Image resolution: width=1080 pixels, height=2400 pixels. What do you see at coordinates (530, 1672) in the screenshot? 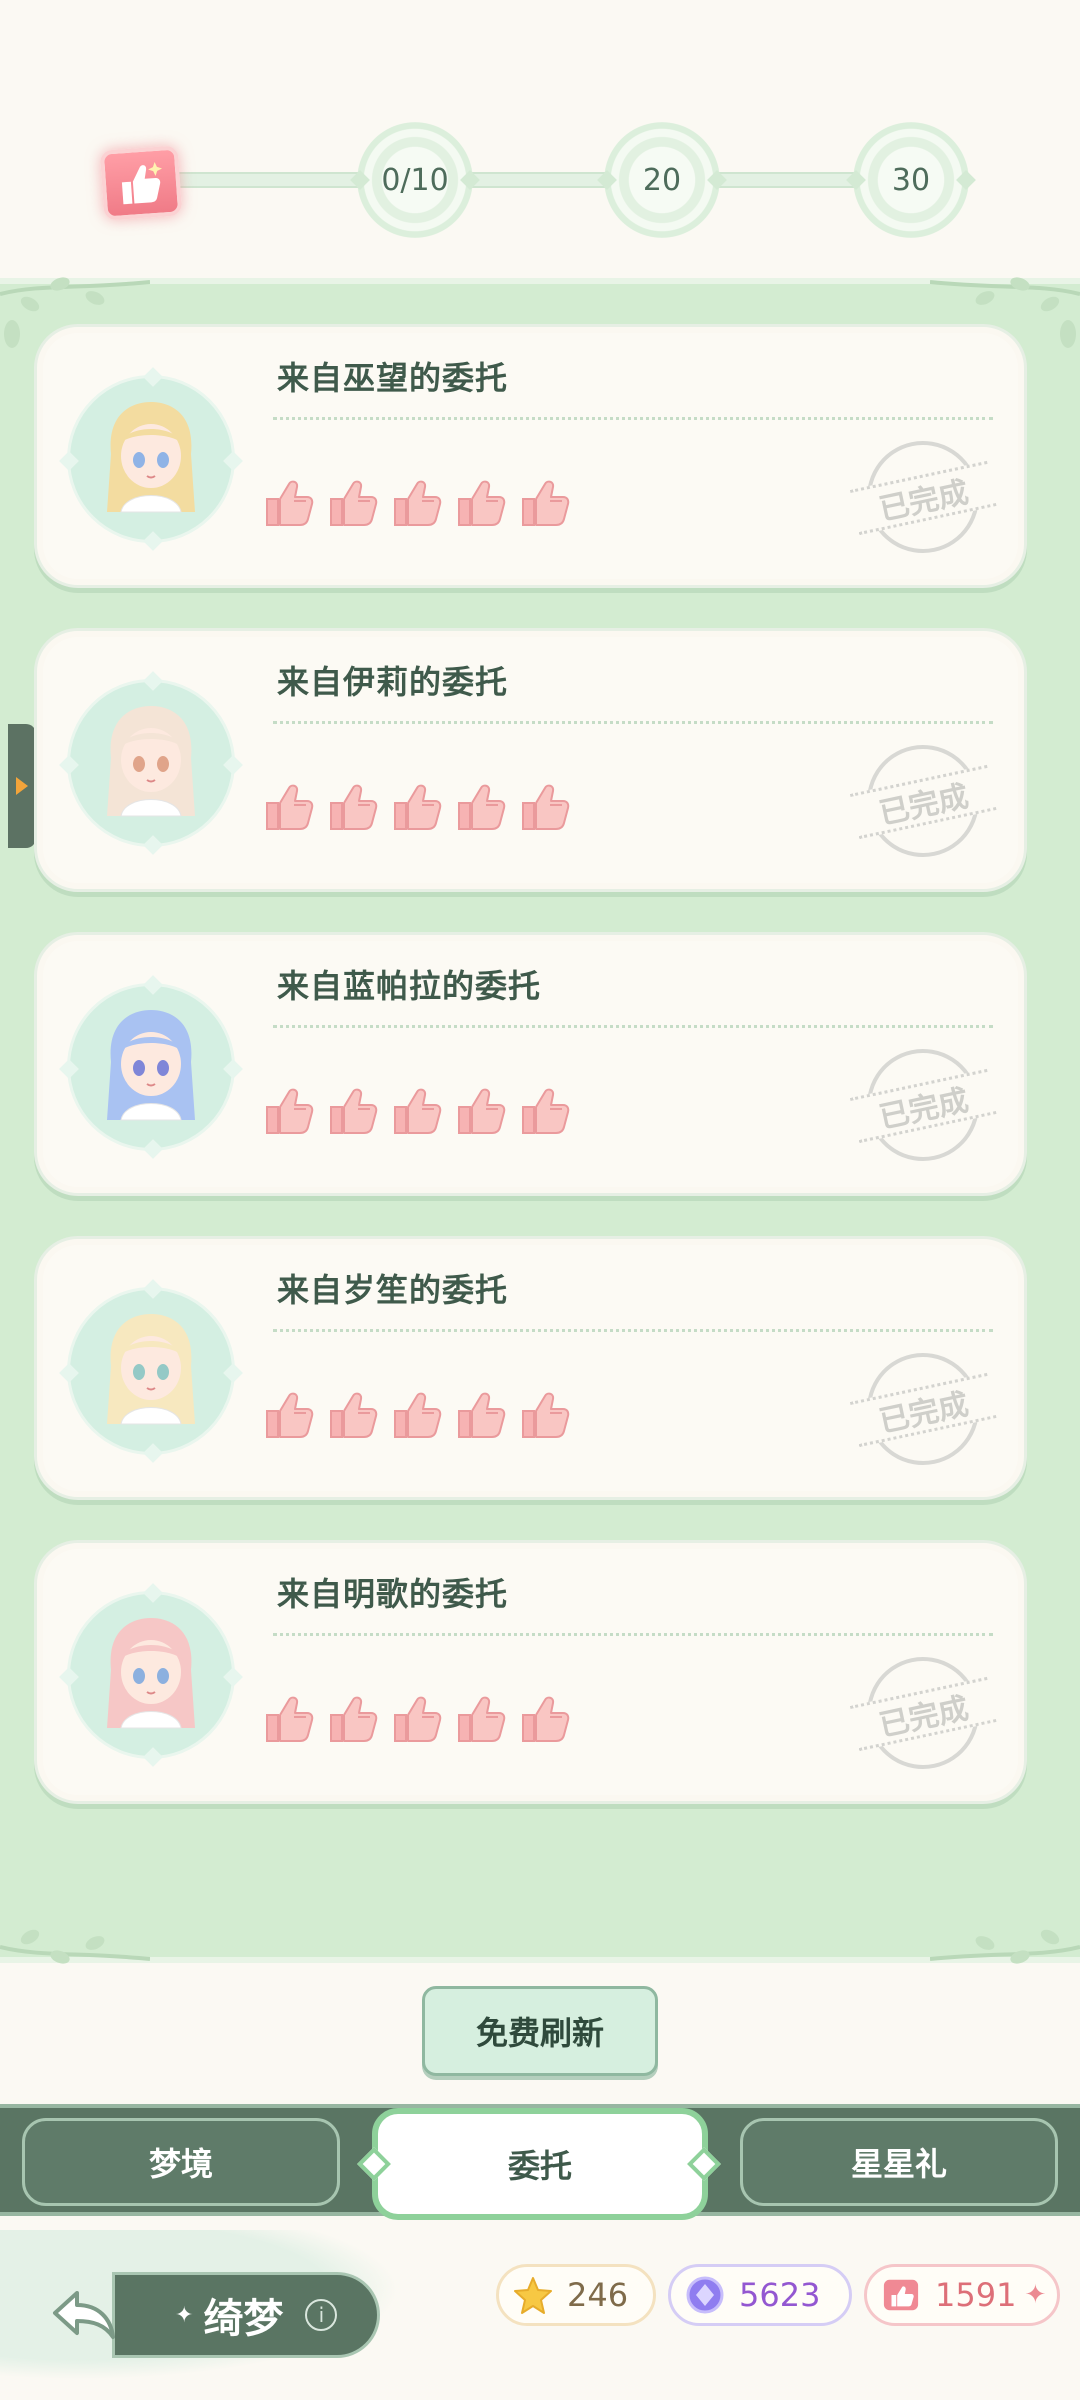
I see `commission-card: 来自明歌的委托已完成` at bounding box center [530, 1672].